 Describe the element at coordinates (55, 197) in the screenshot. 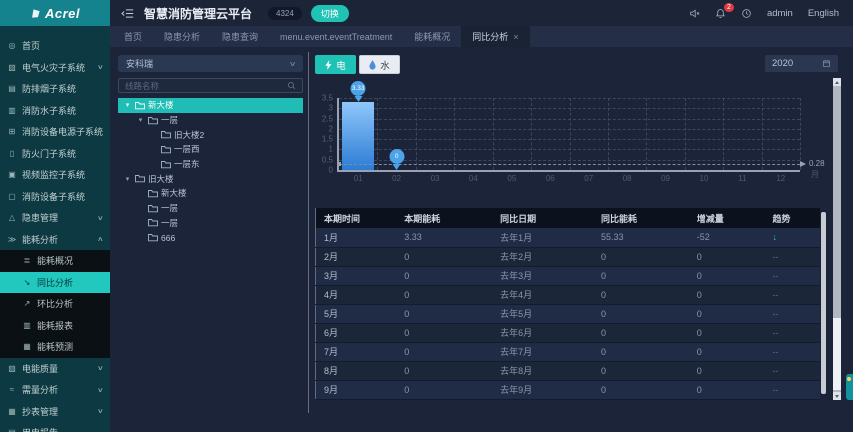

I see `sidebar-item-fire-equipment: ▢ 消防设备子系统` at that location.